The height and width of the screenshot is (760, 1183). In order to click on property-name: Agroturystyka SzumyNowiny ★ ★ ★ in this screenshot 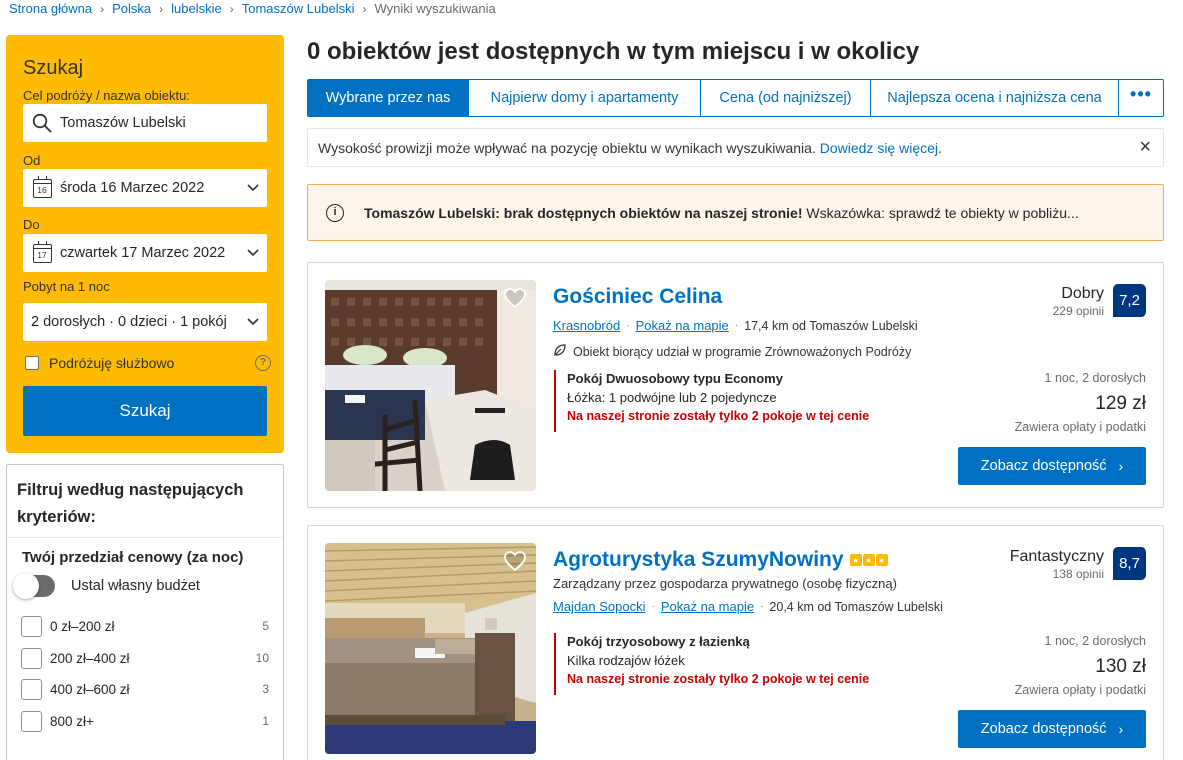, I will do `click(720, 560)`.